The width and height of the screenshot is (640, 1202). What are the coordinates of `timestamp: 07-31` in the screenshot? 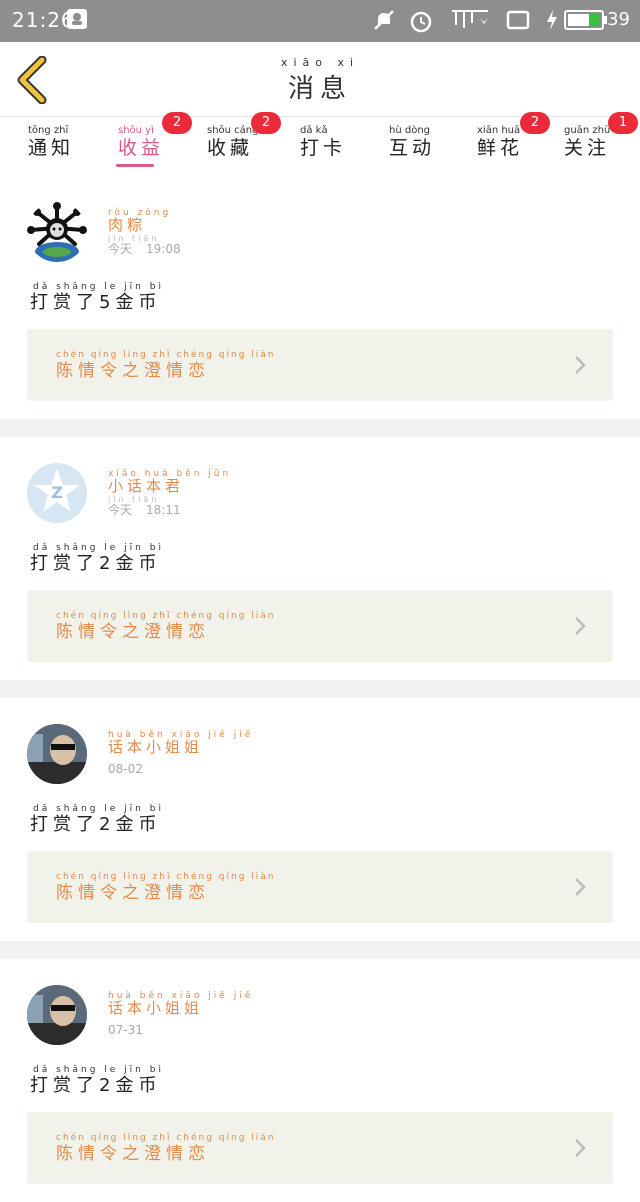 It's located at (125, 1030).